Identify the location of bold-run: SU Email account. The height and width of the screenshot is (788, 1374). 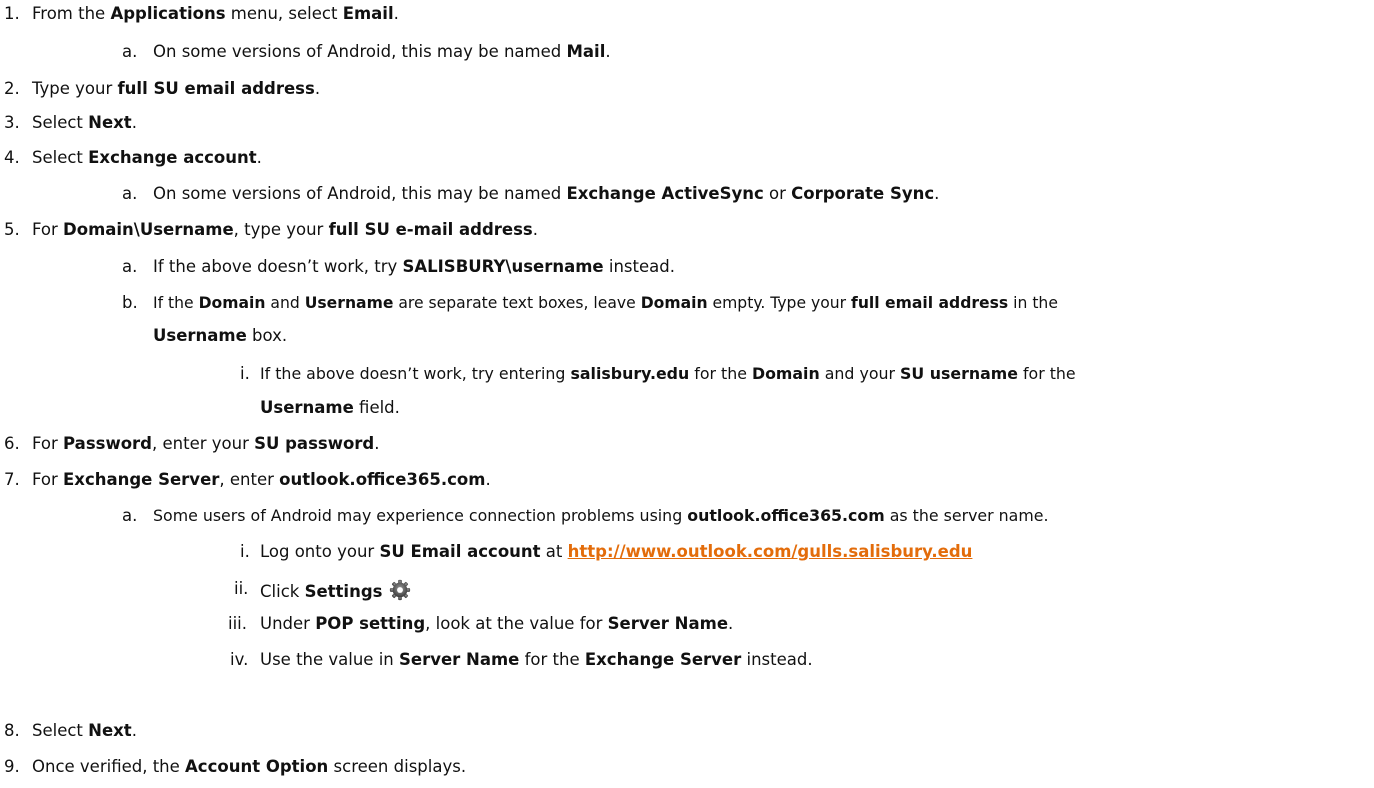
(460, 551).